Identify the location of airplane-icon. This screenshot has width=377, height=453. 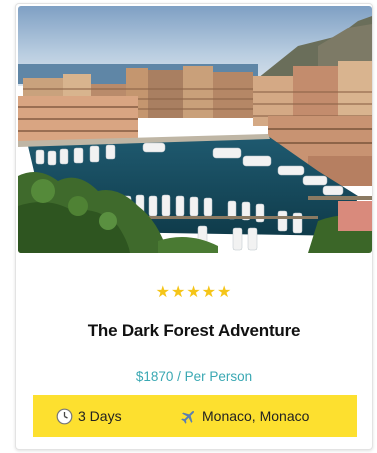
(188, 416).